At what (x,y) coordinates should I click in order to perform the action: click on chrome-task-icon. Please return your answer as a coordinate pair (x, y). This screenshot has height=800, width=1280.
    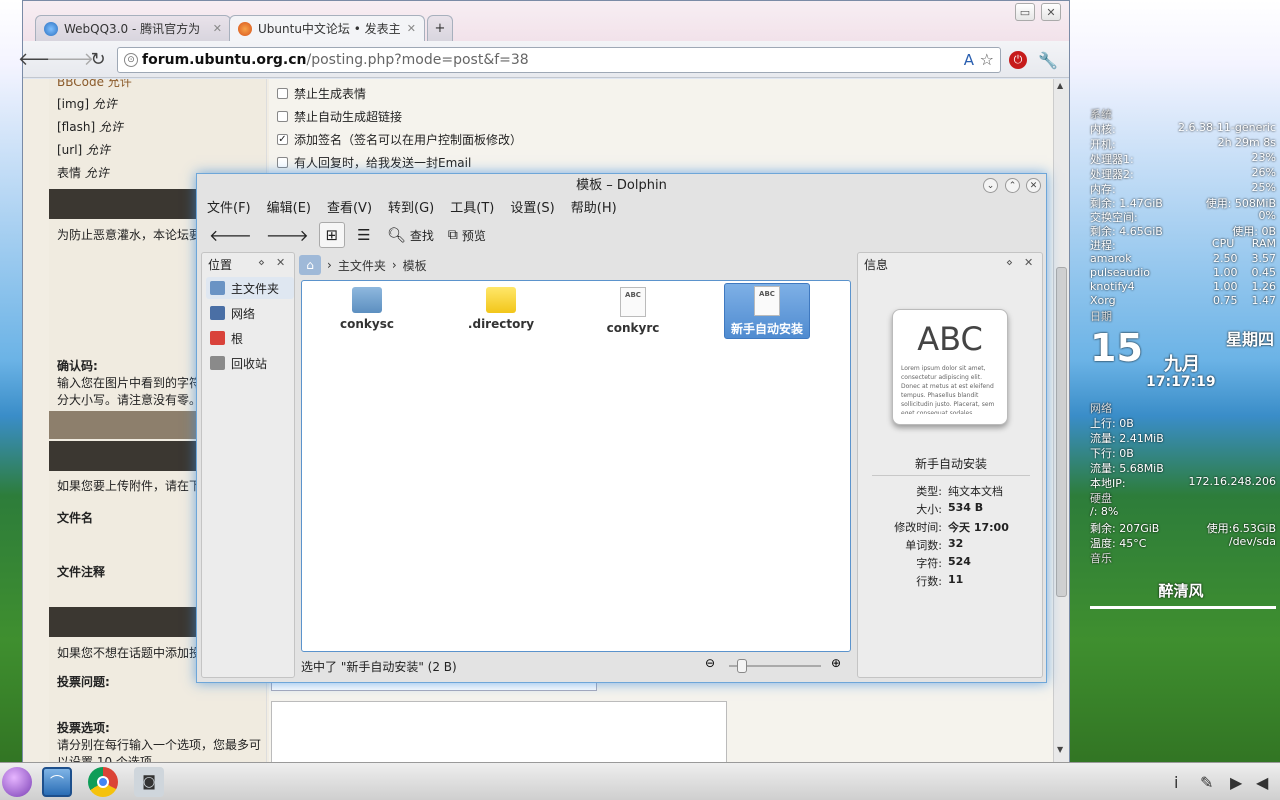
    Looking at the image, I should click on (103, 782).